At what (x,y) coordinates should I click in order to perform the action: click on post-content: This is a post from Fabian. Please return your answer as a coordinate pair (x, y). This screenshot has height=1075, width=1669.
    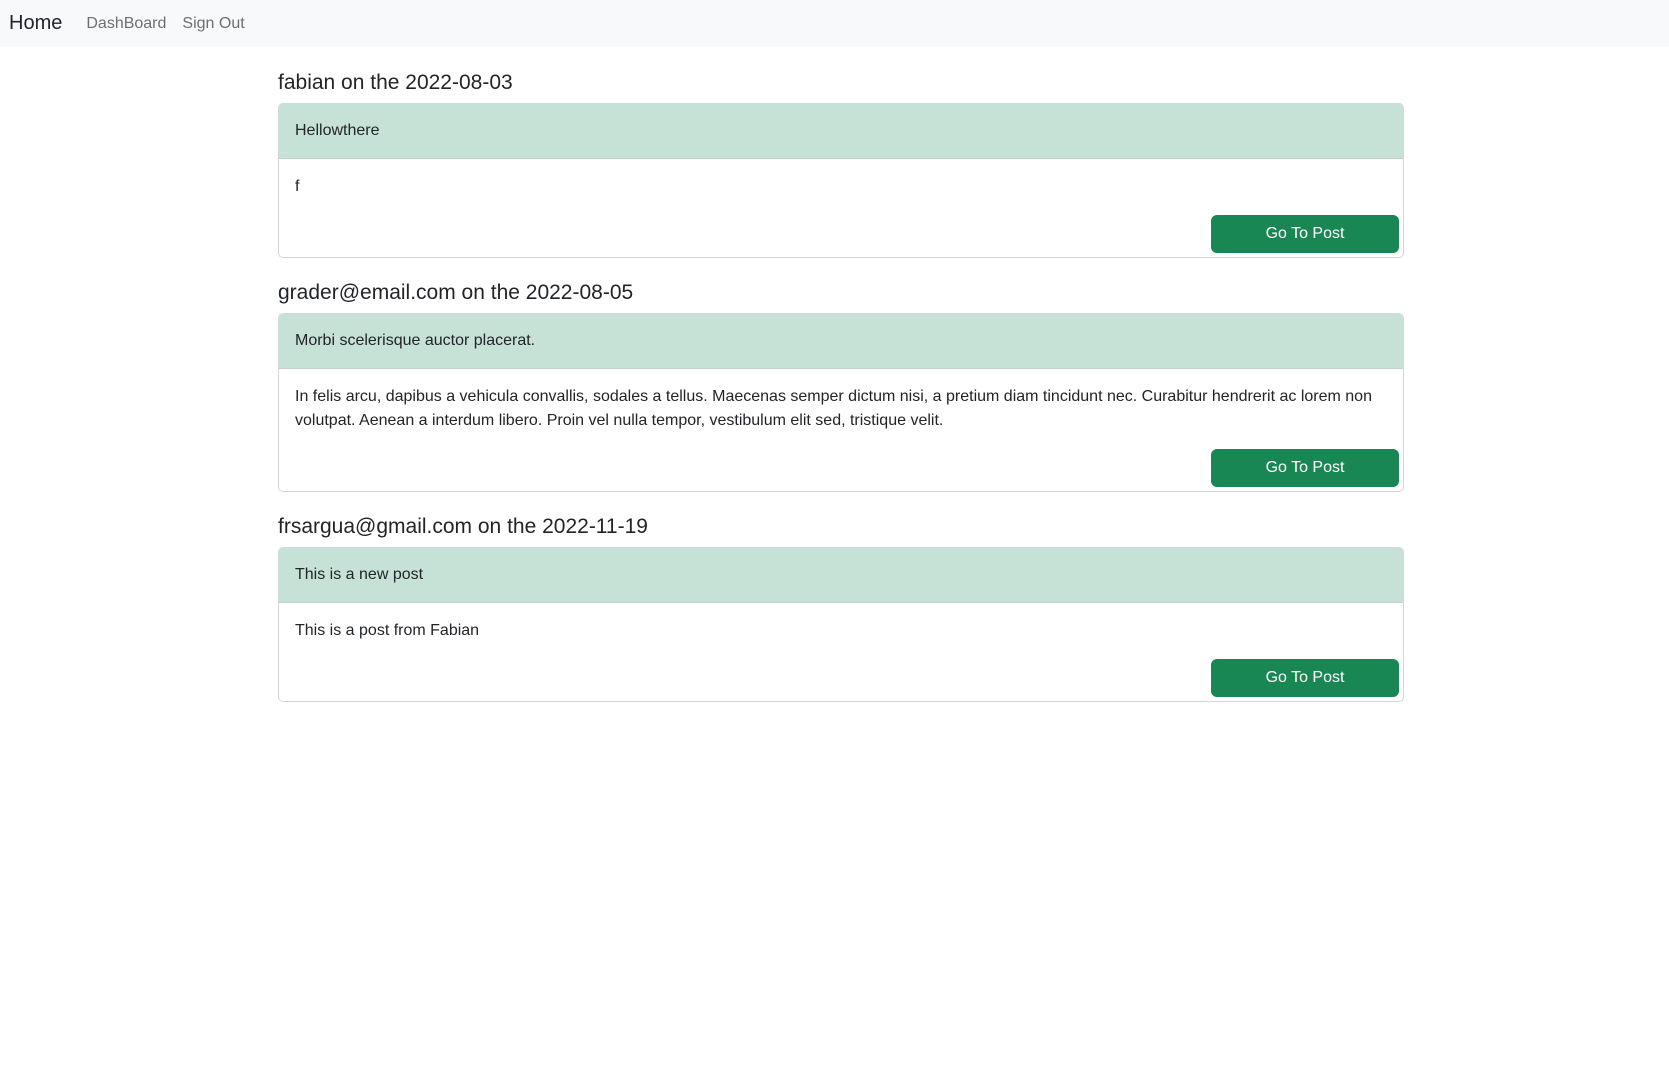
    Looking at the image, I should click on (387, 630).